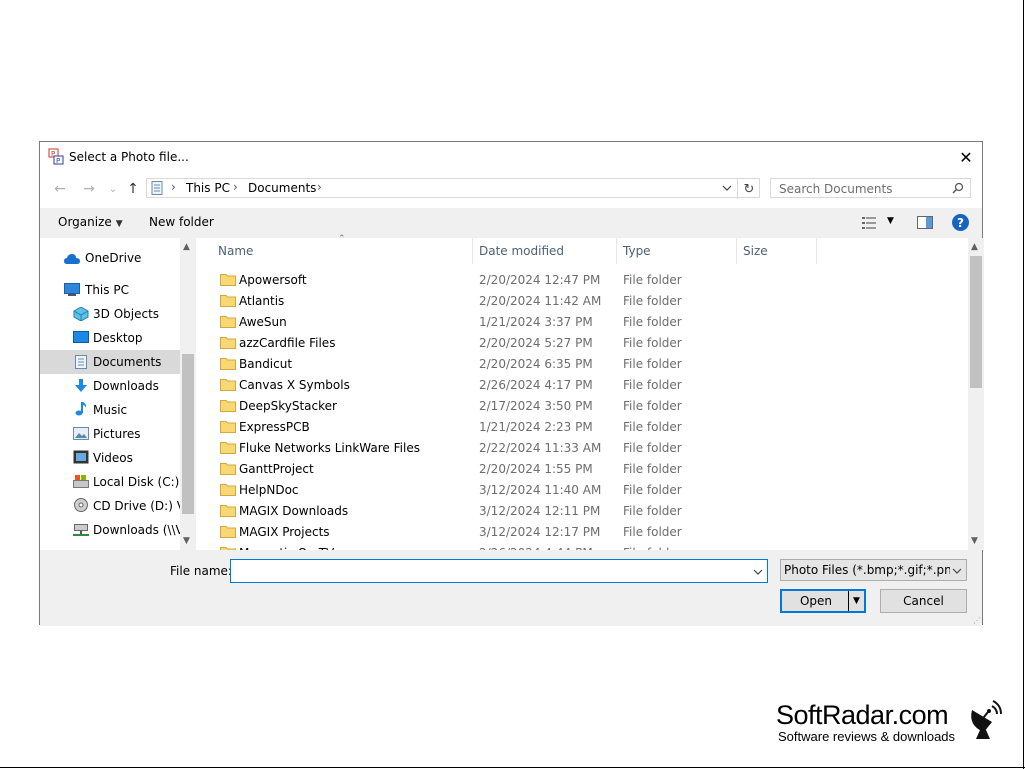 The height and width of the screenshot is (769, 1025). Describe the element at coordinates (585, 280) in the screenshot. I see `table-row: Apowersoft 2/20/2024 12:47 PM File folder` at that location.